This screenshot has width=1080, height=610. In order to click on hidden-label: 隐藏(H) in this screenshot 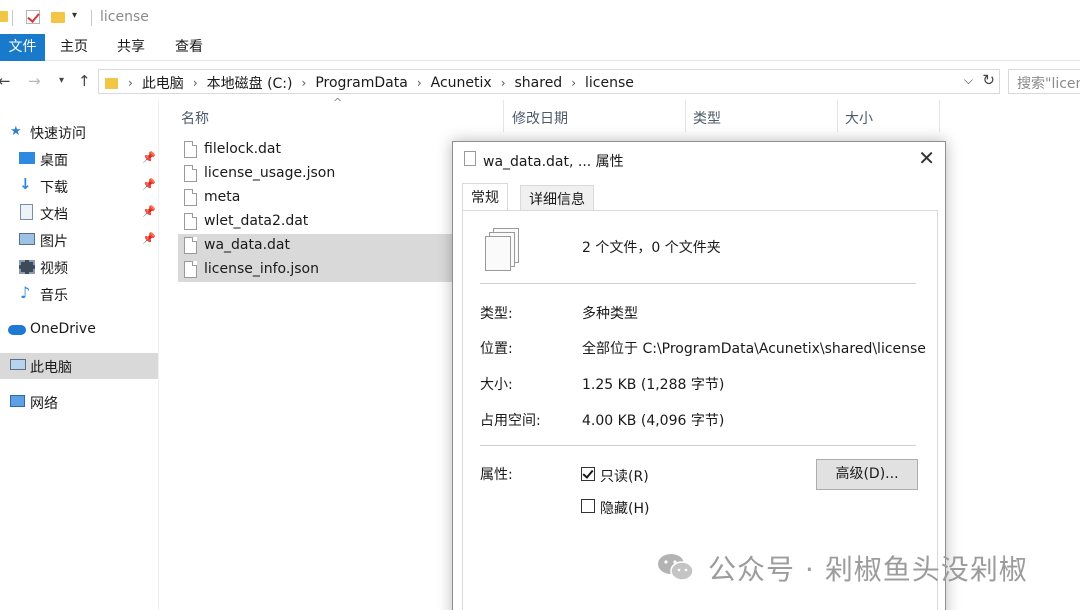, I will do `click(624, 508)`.